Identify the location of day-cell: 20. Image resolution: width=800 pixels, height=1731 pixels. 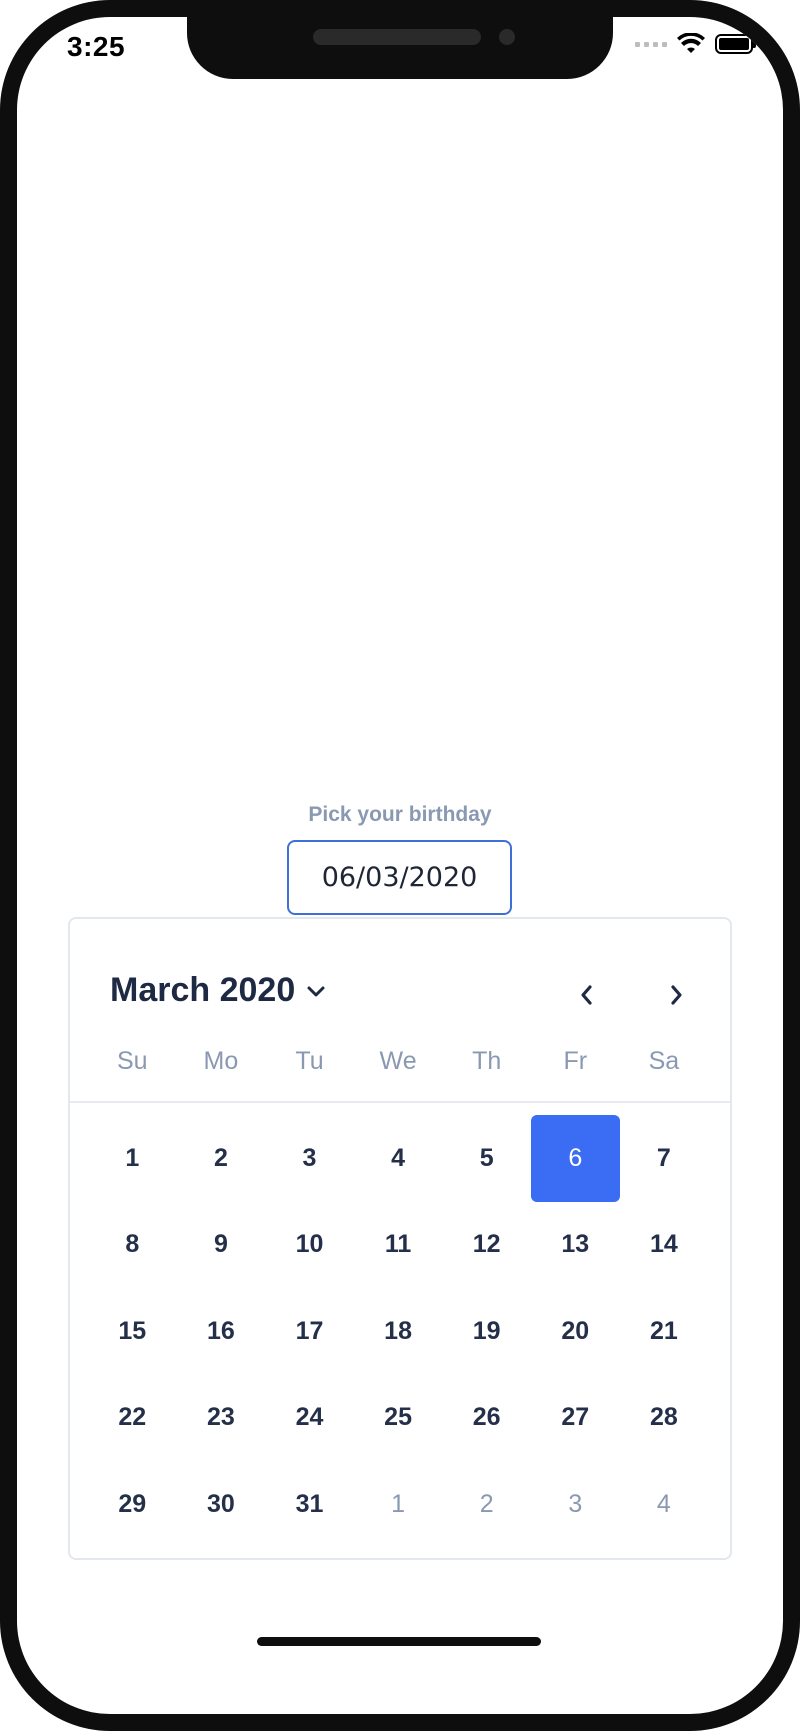
(575, 1331).